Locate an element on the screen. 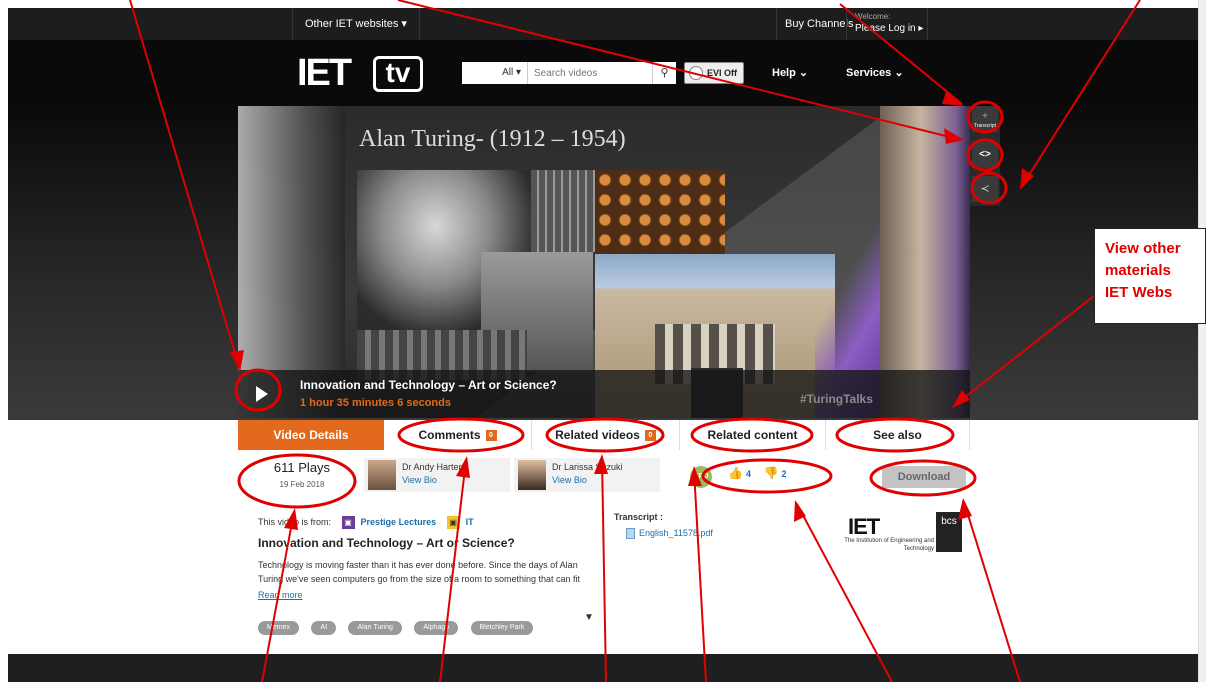 The image size is (1206, 682). it-channel-icon: ▣ is located at coordinates (453, 522).